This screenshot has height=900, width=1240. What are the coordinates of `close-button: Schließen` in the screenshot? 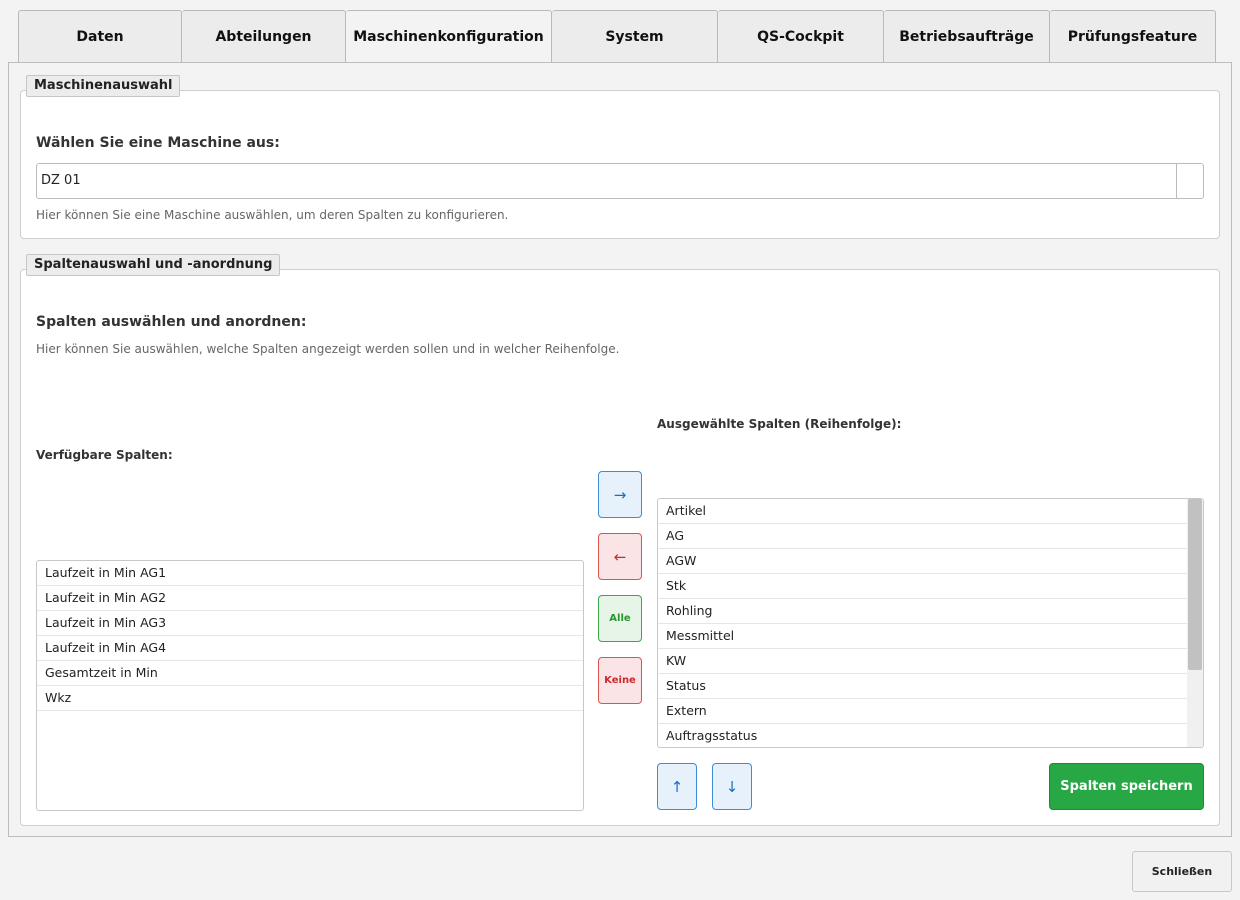 It's located at (1182, 871).